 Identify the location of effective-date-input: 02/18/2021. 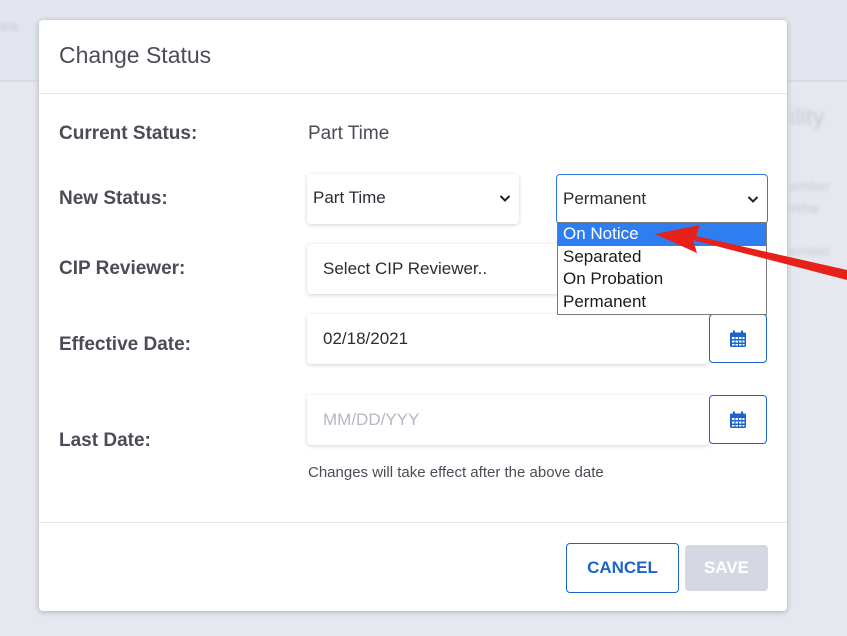
(508, 339).